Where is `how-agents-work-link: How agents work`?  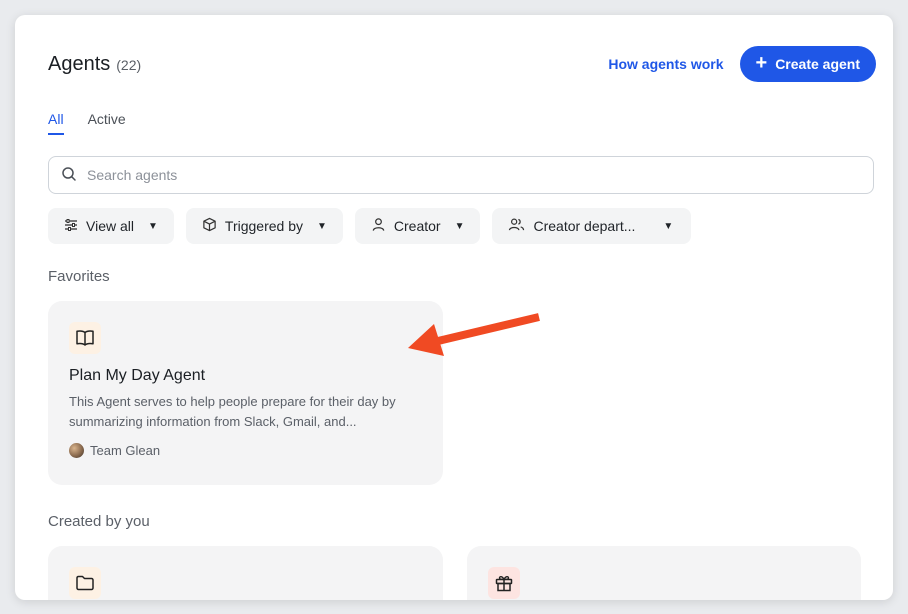
how-agents-work-link: How agents work is located at coordinates (665, 64).